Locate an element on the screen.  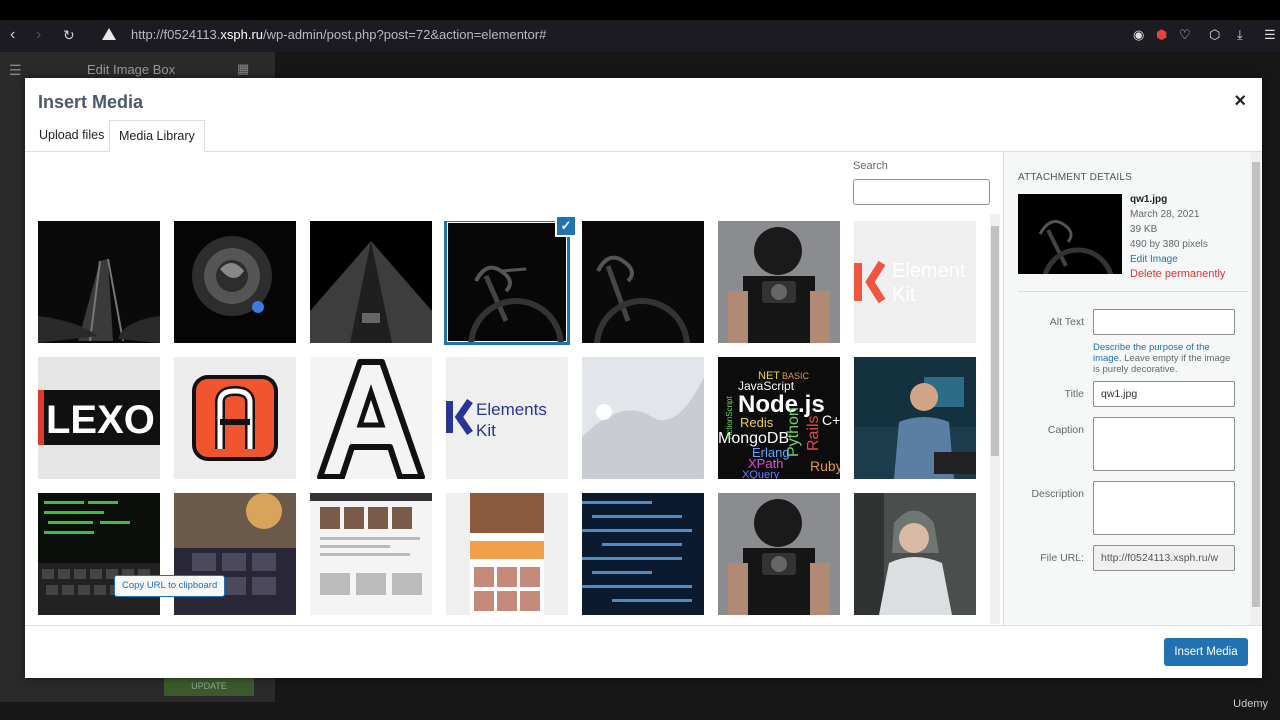
sidebar-scrollbar is located at coordinates (1256, 388).